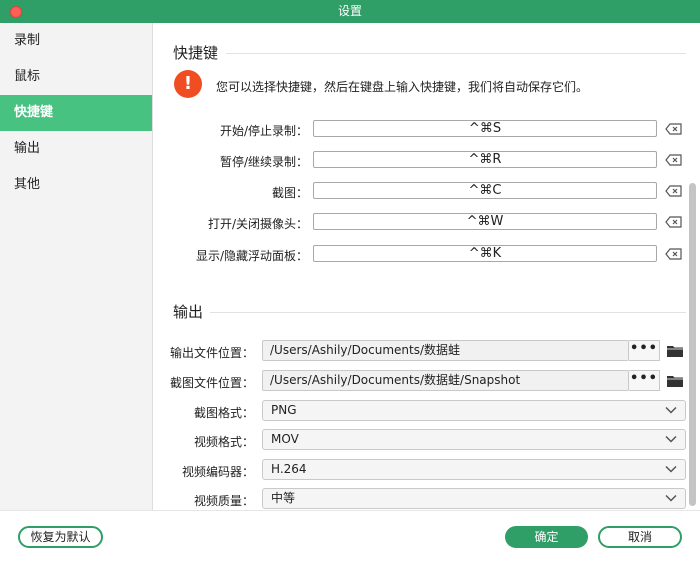  Describe the element at coordinates (546, 537) in the screenshot. I see `ok-button: 确定` at that location.